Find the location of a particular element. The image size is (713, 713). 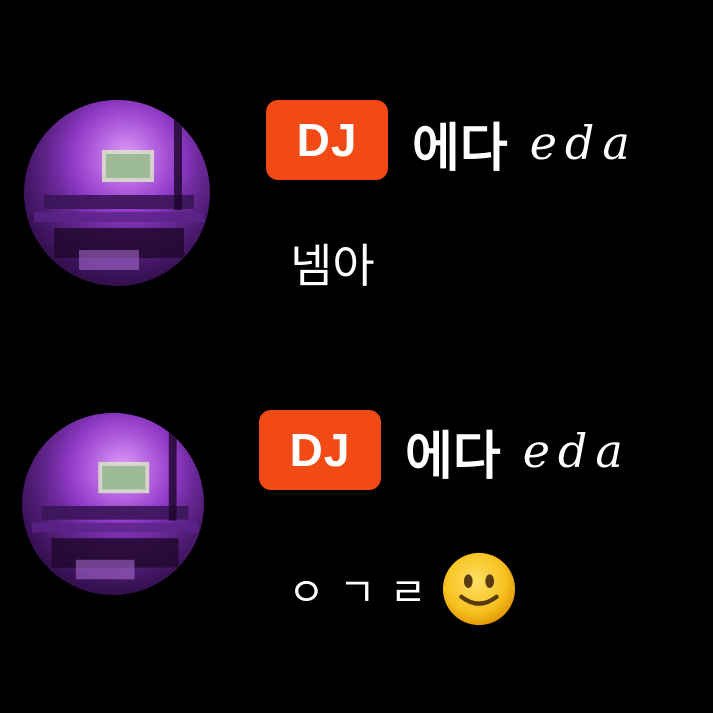

message-body: ㅇㄱㄹ is located at coordinates (364, 593).